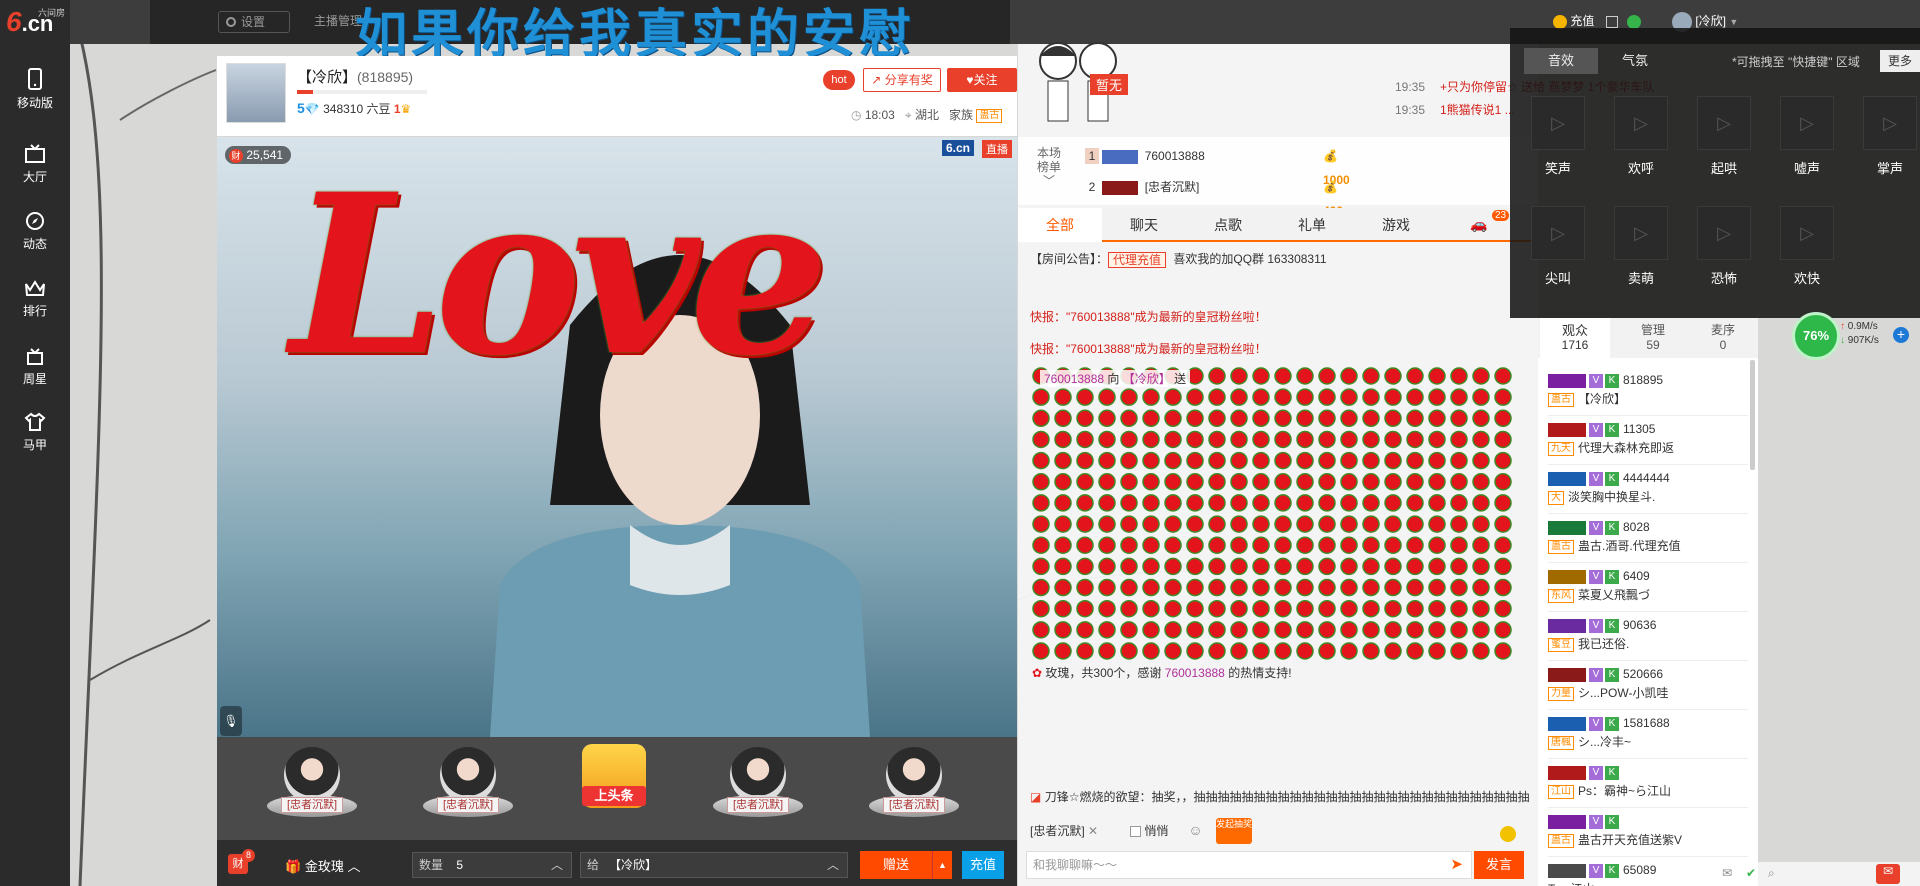 This screenshot has width=1920, height=886. Describe the element at coordinates (1796, 62) in the screenshot. I see `sfx-hint: *可拖拽至 "快捷键" 区域` at that location.